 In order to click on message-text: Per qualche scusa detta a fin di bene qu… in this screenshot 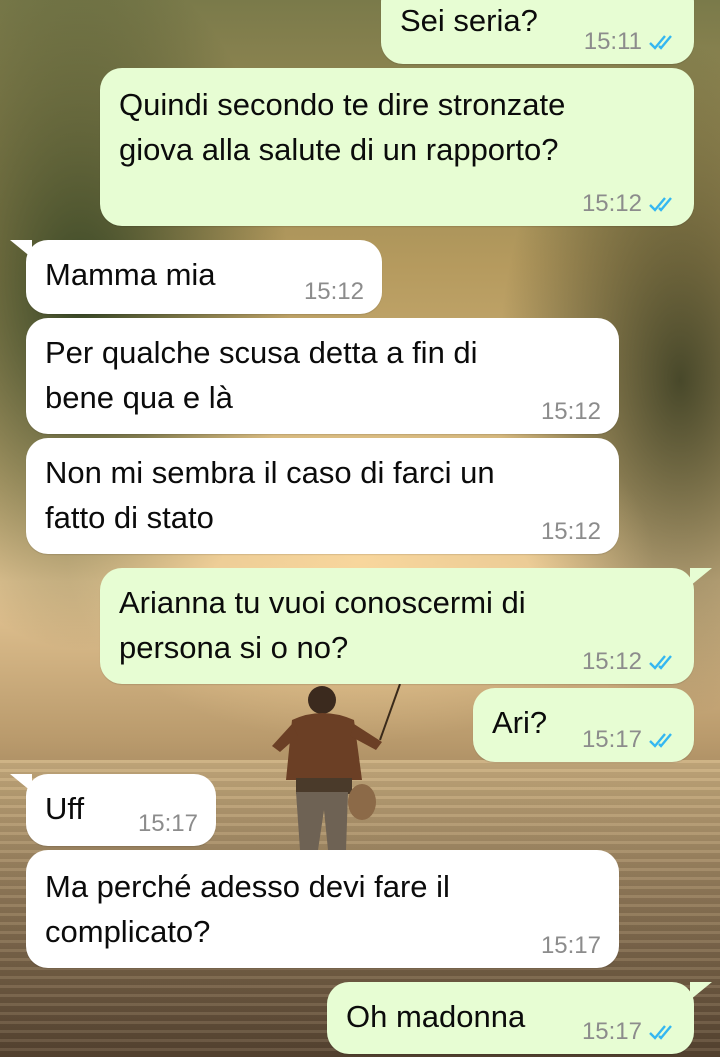, I will do `click(261, 375)`.